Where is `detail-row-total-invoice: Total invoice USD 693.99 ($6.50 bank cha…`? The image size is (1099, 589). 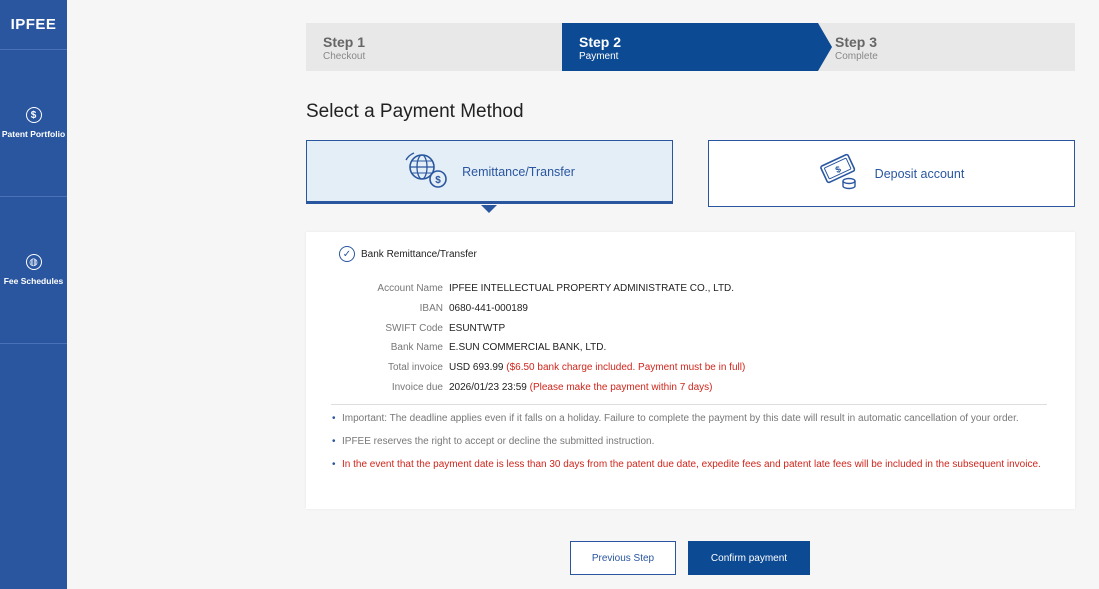 detail-row-total-invoice: Total invoice USD 693.99 ($6.50 bank cha… is located at coordinates (525, 368).